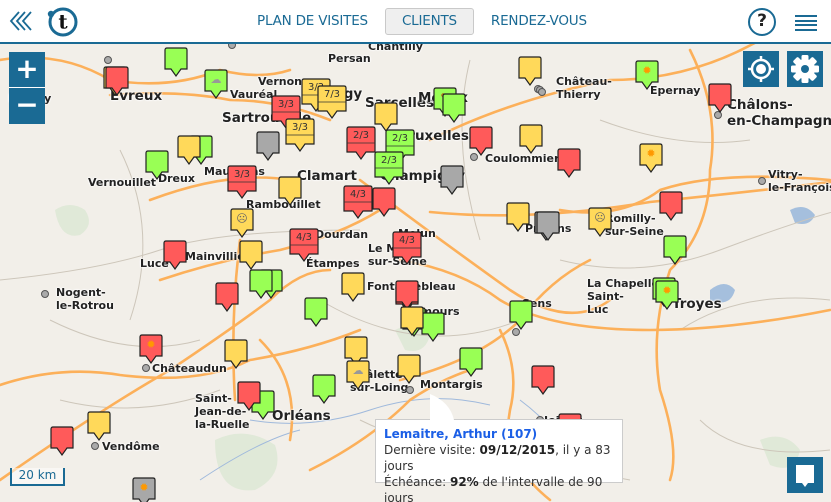  What do you see at coordinates (349, 58) in the screenshot?
I see `city-label: Persan` at bounding box center [349, 58].